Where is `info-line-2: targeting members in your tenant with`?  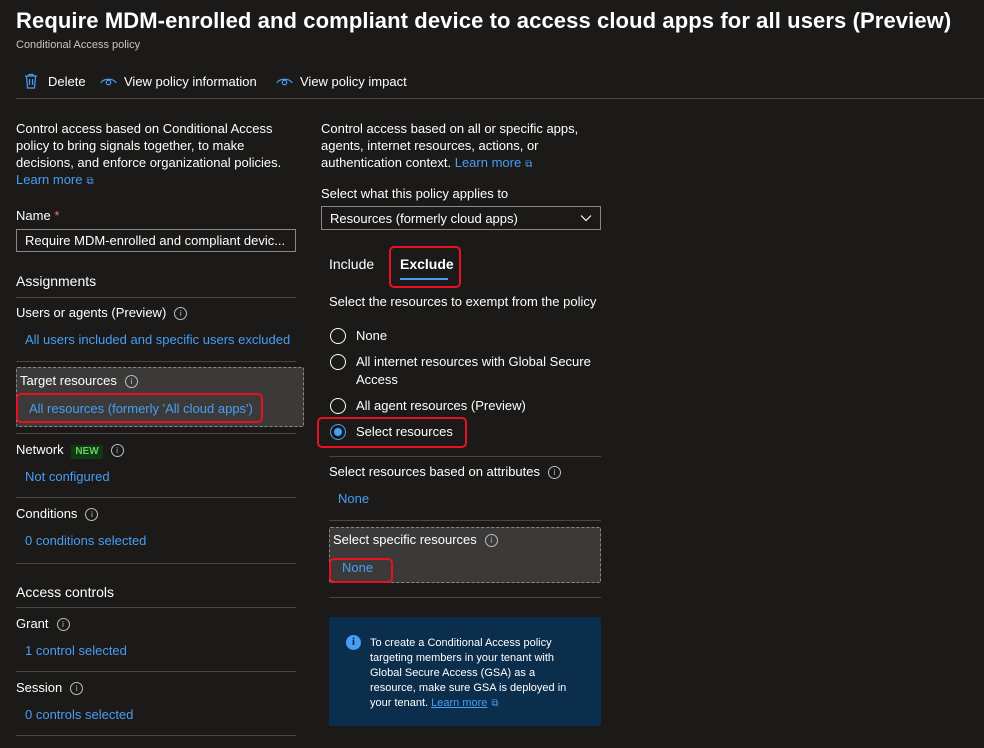
info-line-2: targeting members in your tenant with is located at coordinates (462, 658).